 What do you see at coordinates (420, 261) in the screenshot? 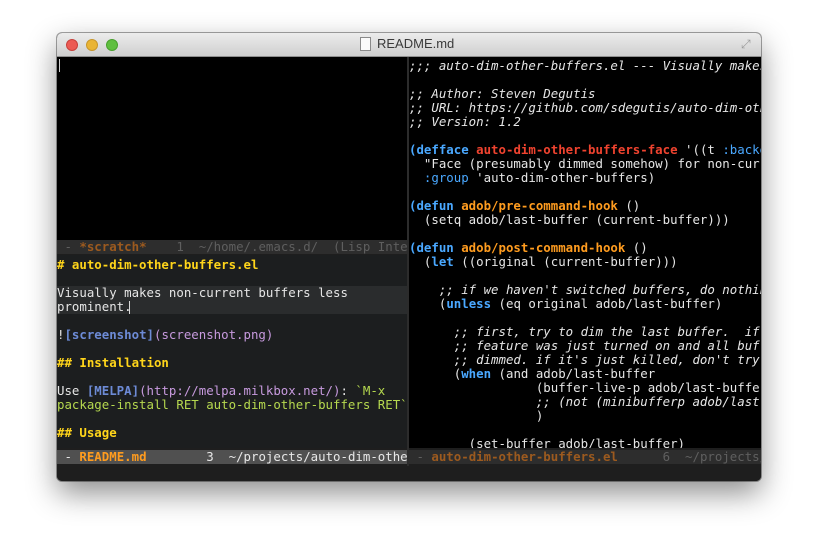
I see `let-paren: (` at bounding box center [420, 261].